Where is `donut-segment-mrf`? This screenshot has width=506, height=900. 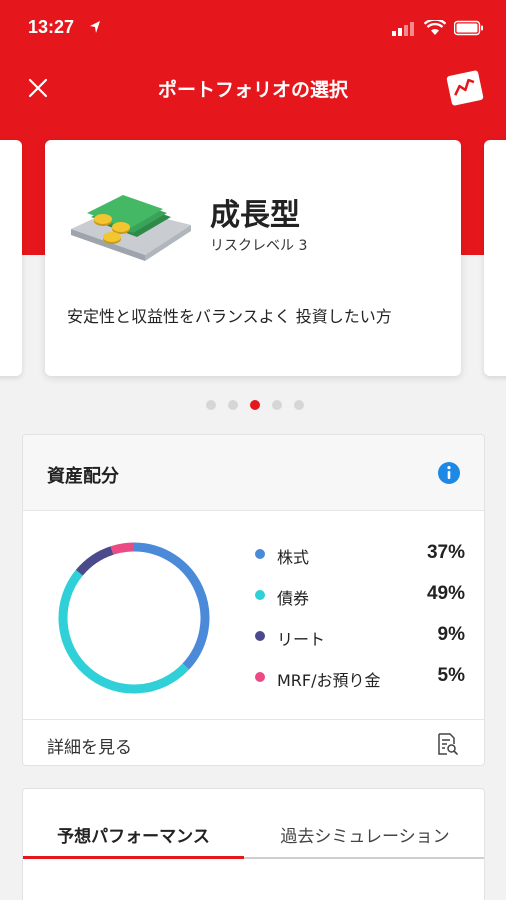 donut-segment-mrf is located at coordinates (122, 548).